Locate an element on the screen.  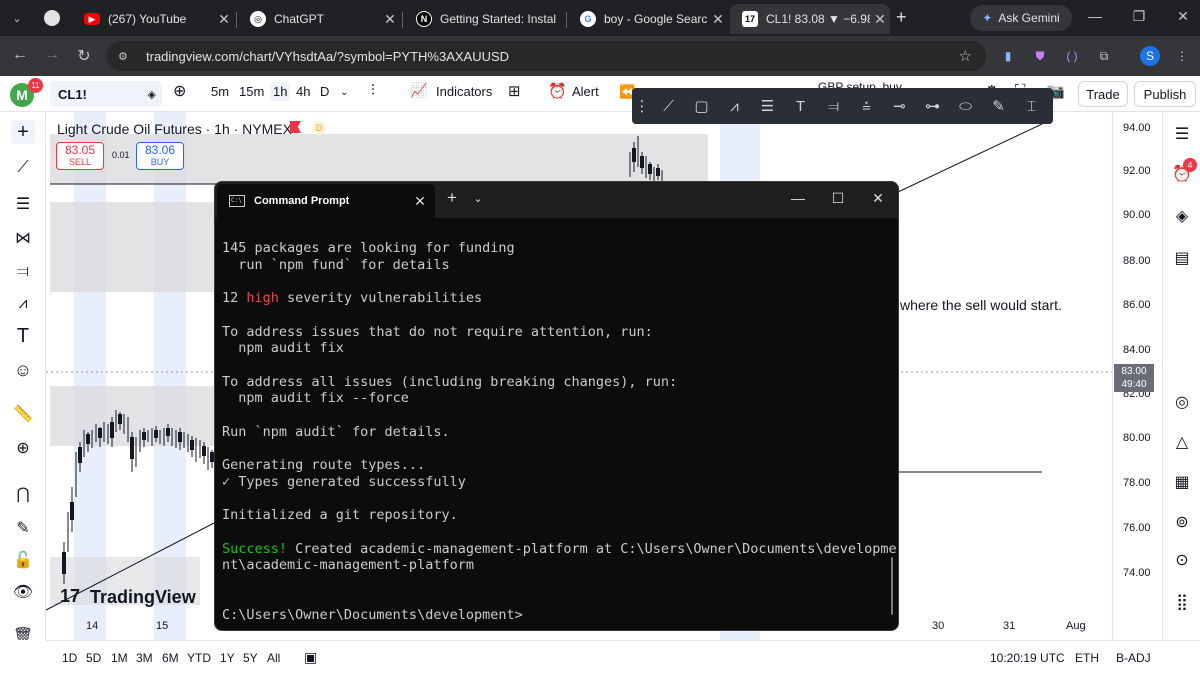
symbol-options-icon: ◈ is located at coordinates (152, 94).